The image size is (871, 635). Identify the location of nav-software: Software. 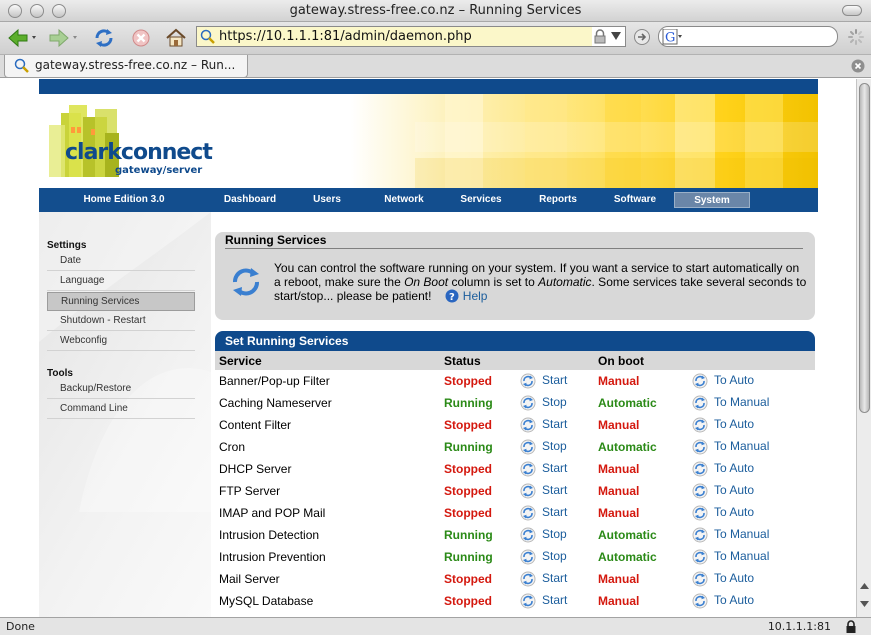
(635, 200).